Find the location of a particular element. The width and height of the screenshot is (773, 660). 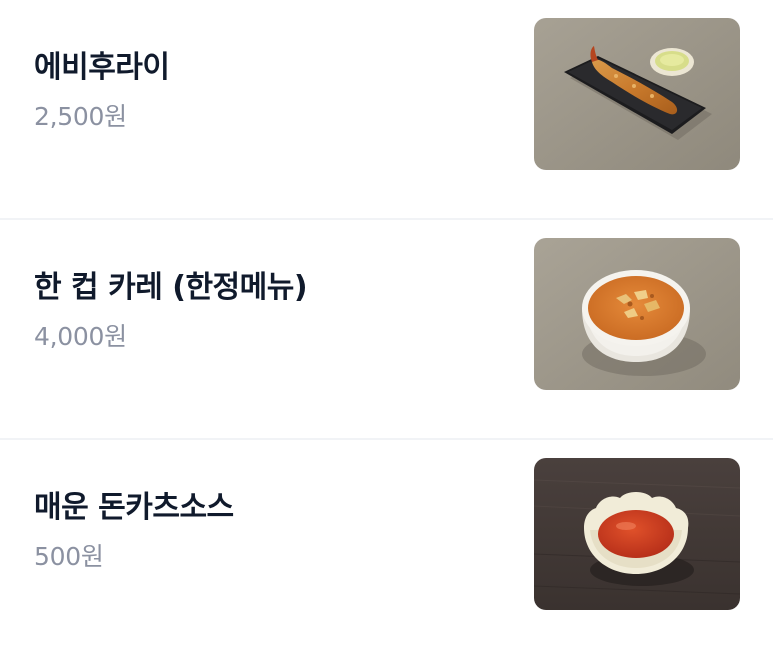

menu-item-text: 매운 돈카츠소스 500원 is located at coordinates (134, 531).